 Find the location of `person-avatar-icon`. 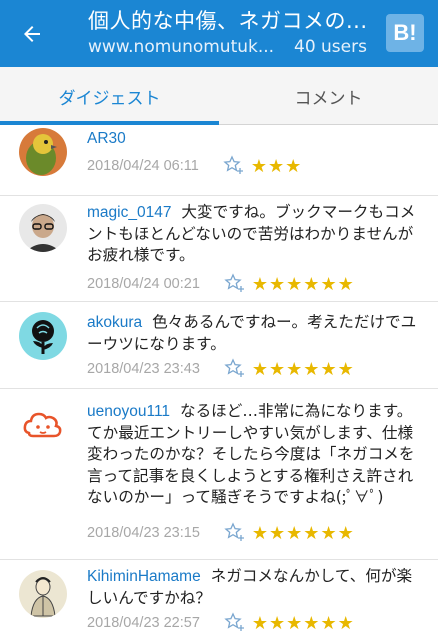

person-avatar-icon is located at coordinates (43, 228).